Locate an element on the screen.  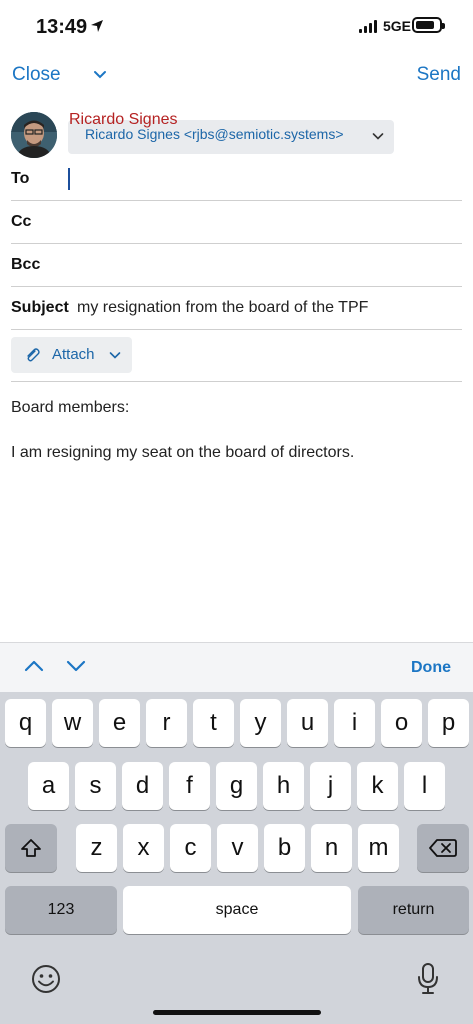
text-cursor is located at coordinates (69, 179).